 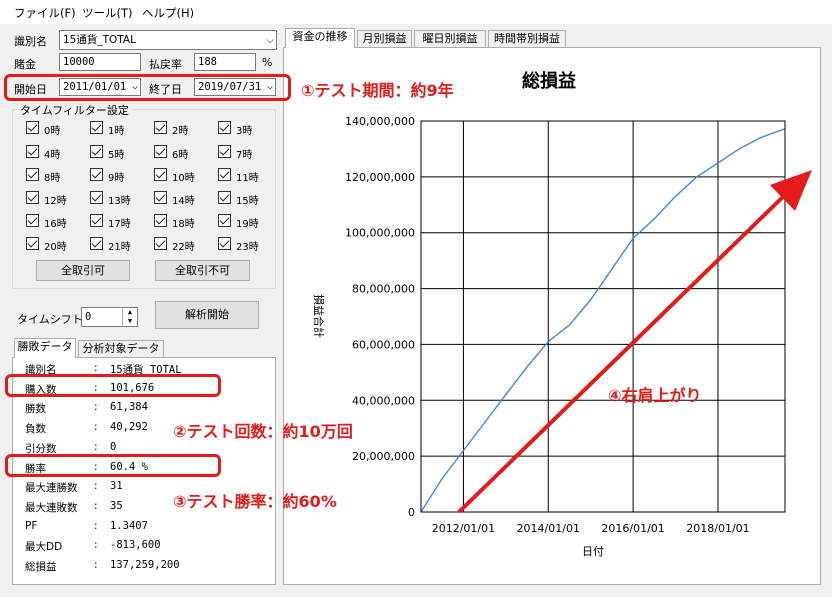 I want to click on hour-checkbox-label: 9時, so click(x=116, y=178).